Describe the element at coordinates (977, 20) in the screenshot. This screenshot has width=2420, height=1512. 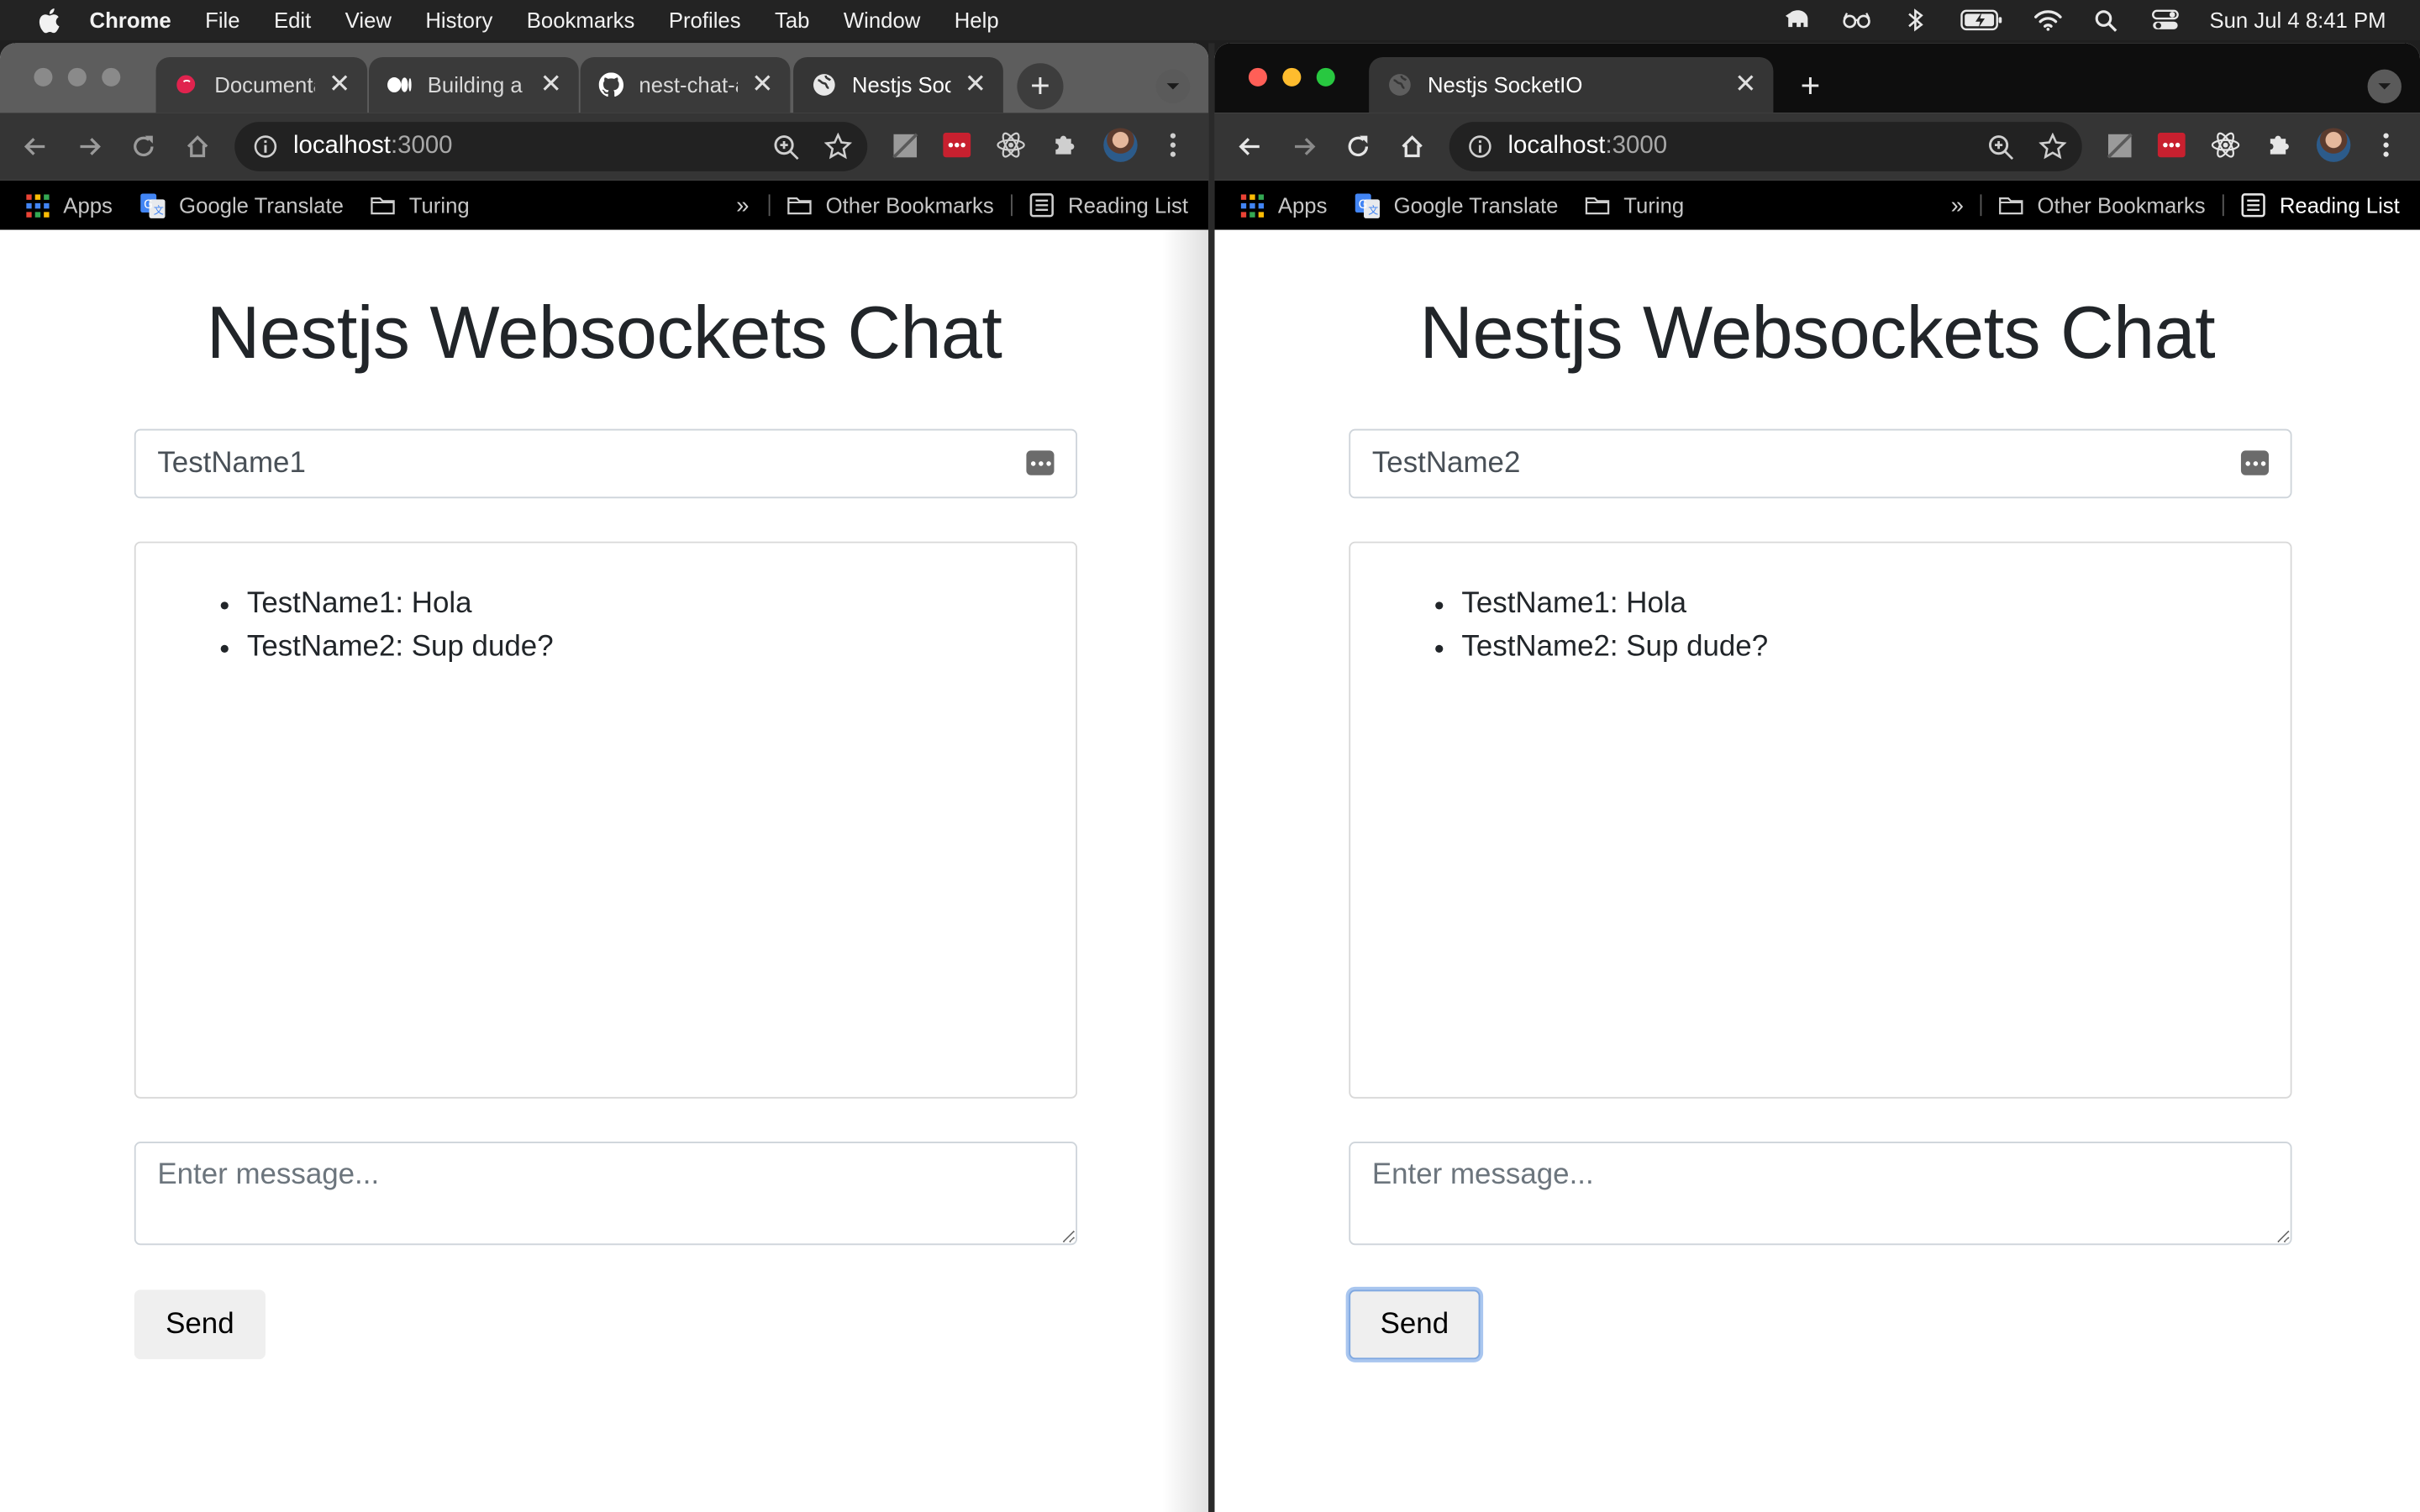
I see `menu-help: Help` at that location.